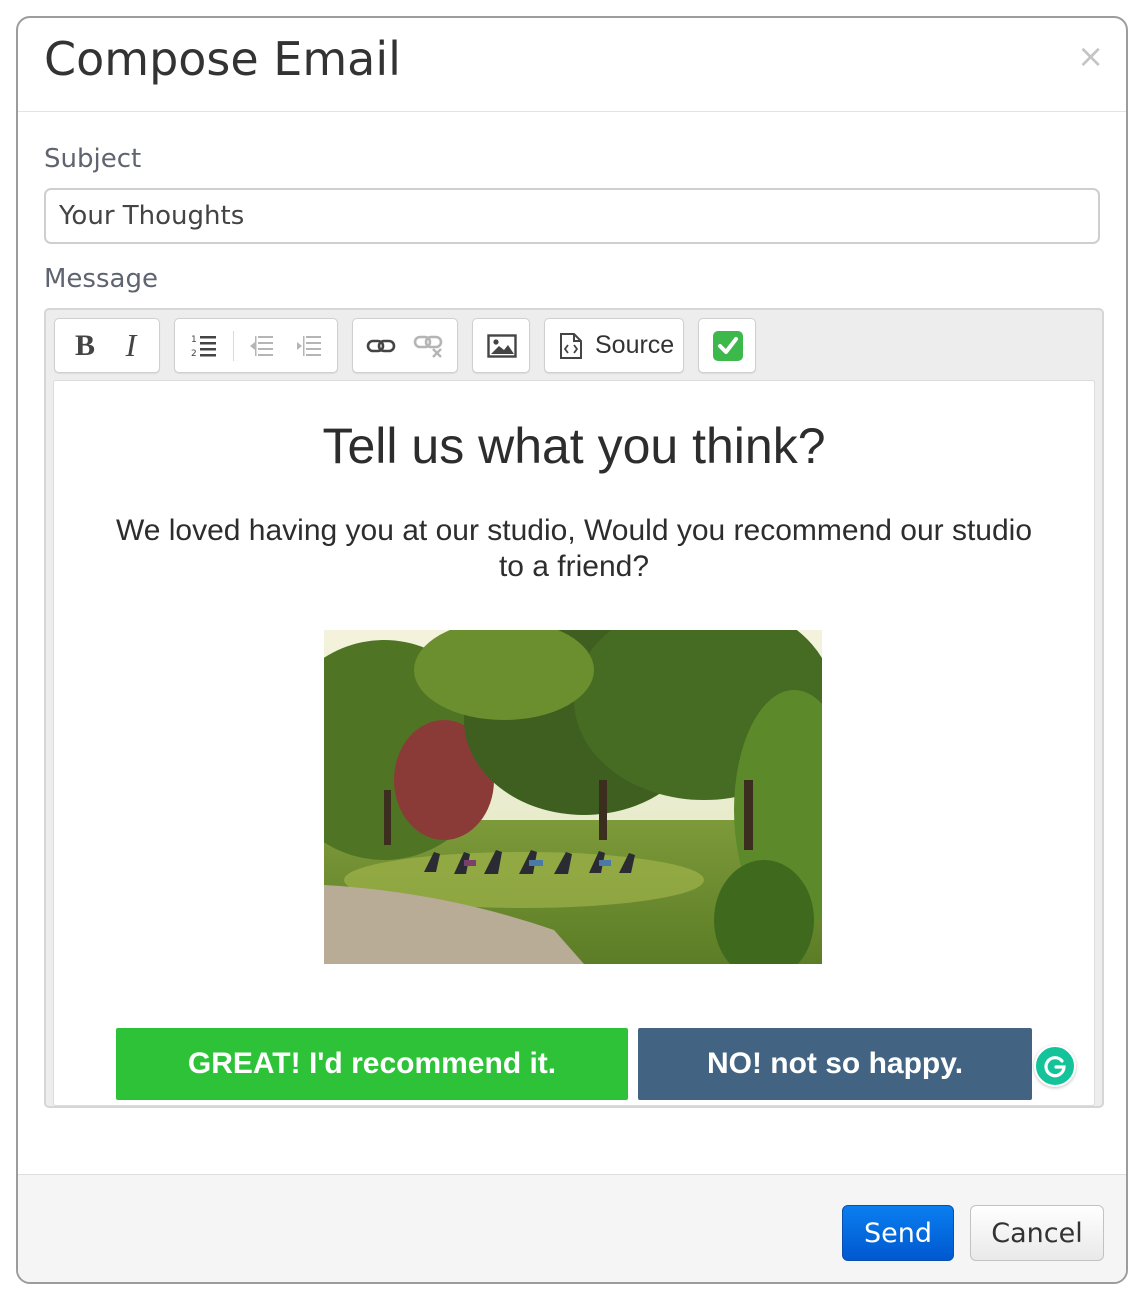 The image size is (1147, 1305). I want to click on grammarly-button, so click(1055, 1066).